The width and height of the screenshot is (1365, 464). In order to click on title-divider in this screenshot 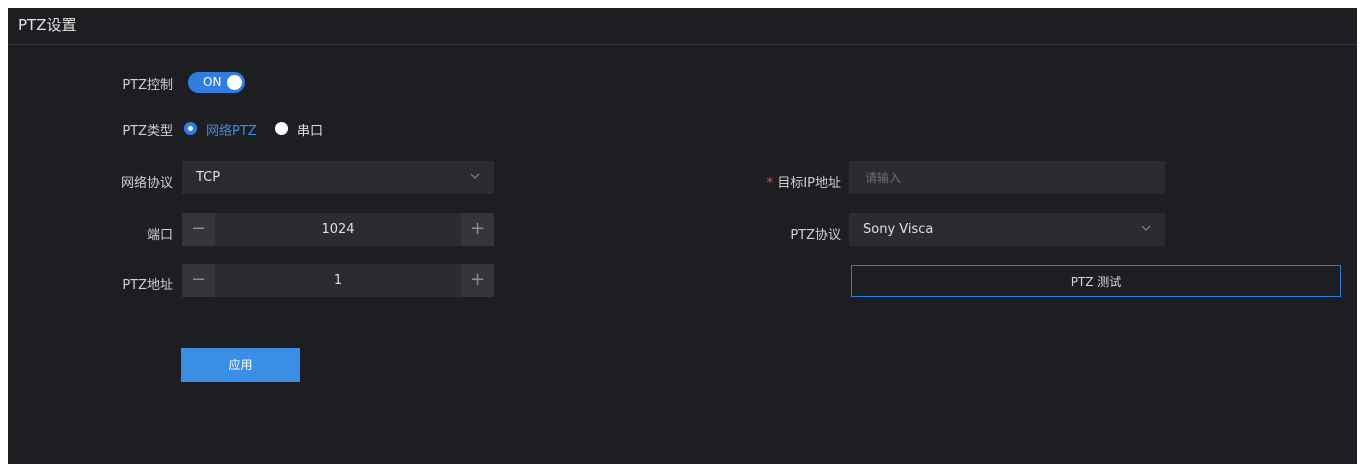, I will do `click(682, 44)`.